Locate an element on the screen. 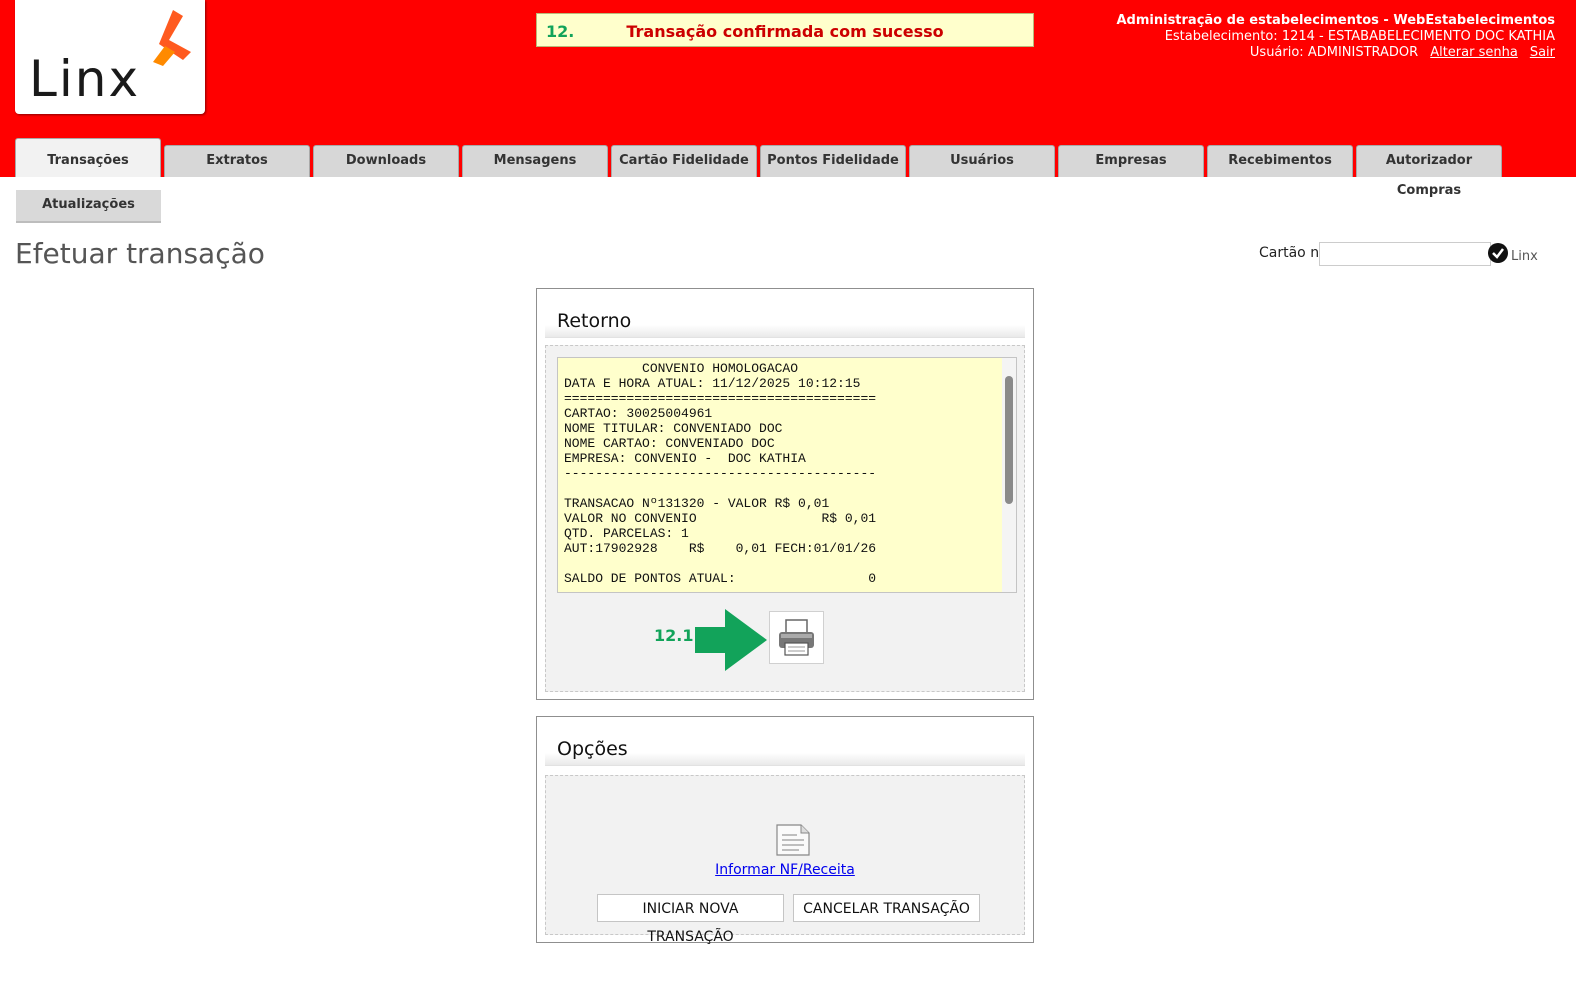 Image resolution: width=1576 pixels, height=1007 pixels. tab-autorizador-compras: Autorizador Compras is located at coordinates (1429, 171).